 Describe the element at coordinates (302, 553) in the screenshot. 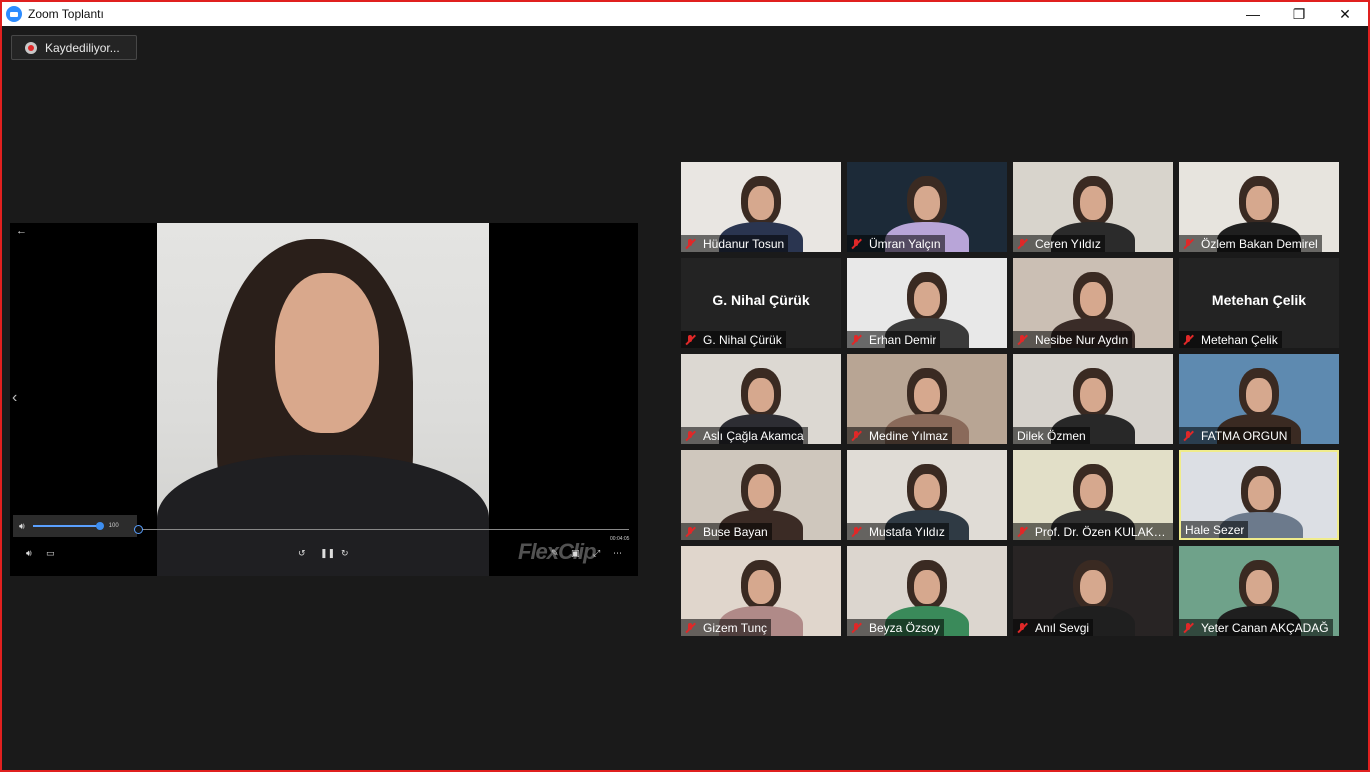

I see `rewind-icon: ↺` at that location.